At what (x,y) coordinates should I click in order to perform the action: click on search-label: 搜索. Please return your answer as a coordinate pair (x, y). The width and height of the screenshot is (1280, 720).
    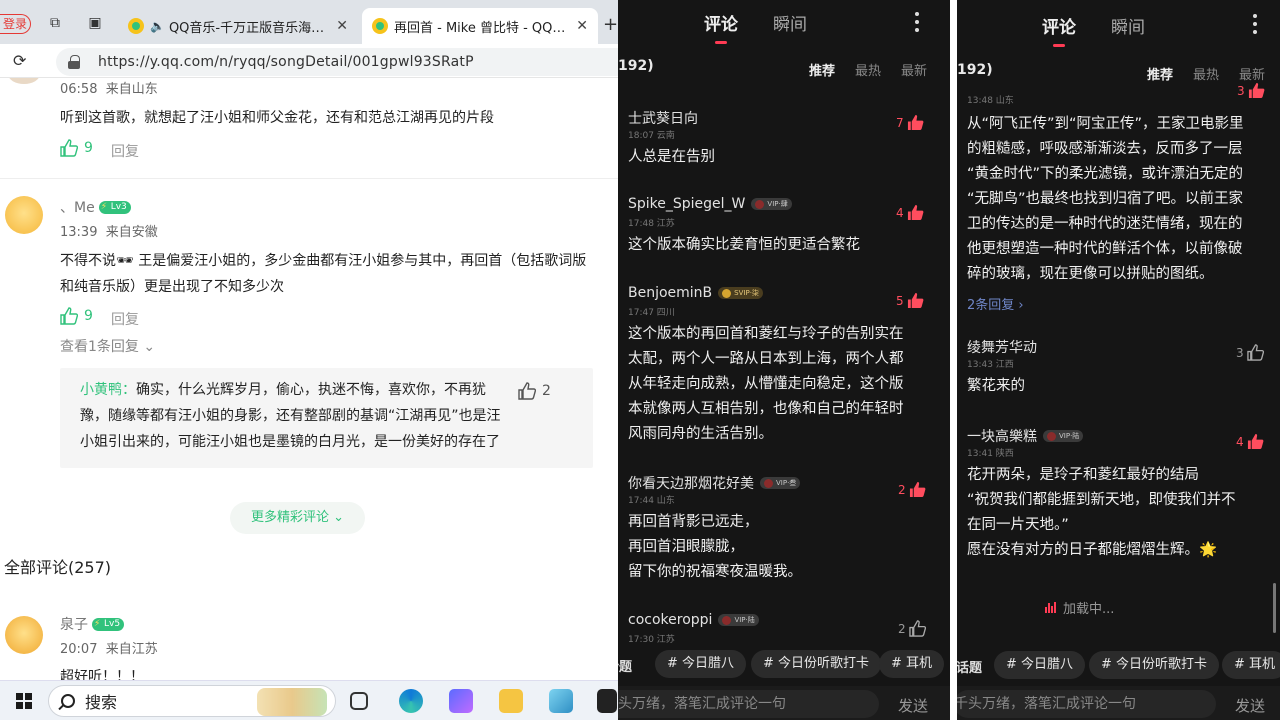
    Looking at the image, I should click on (101, 702).